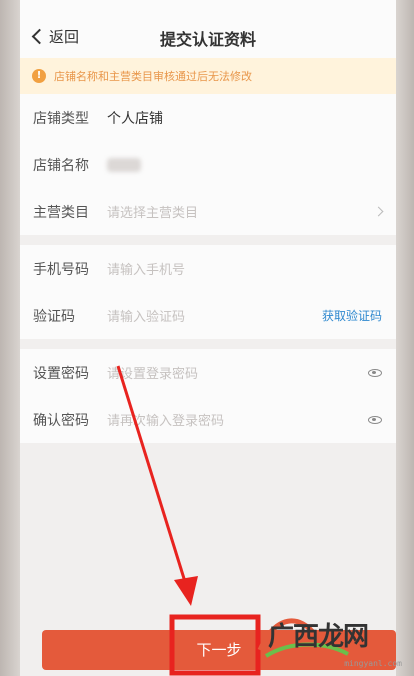 The height and width of the screenshot is (676, 414). Describe the element at coordinates (207, 39) in the screenshot. I see `page-title: 提交认证资料` at that location.